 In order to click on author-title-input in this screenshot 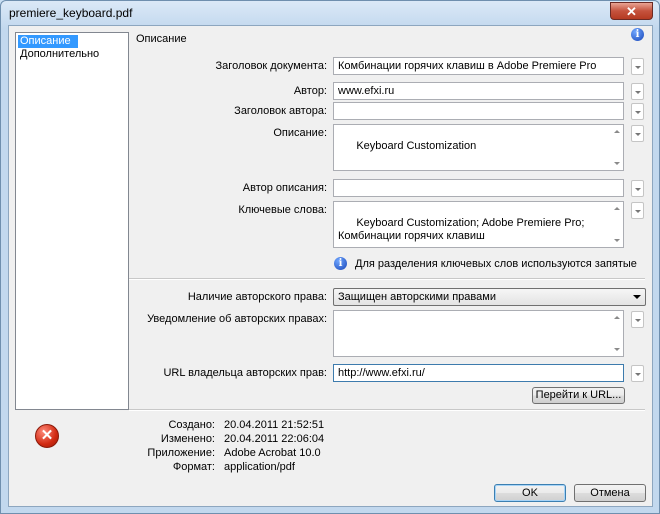, I will do `click(478, 111)`.